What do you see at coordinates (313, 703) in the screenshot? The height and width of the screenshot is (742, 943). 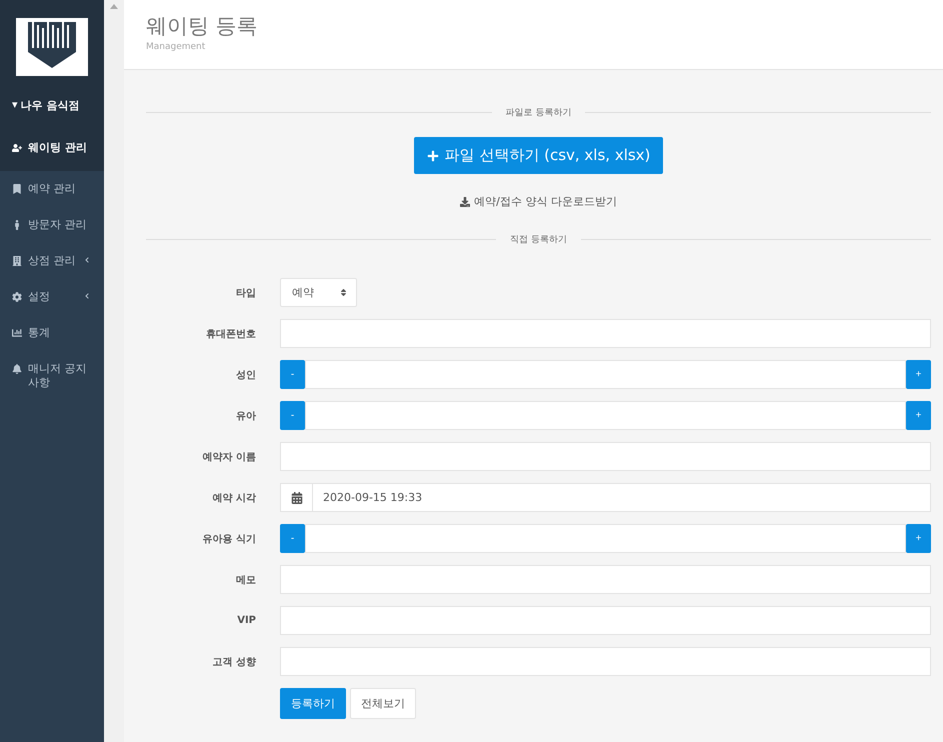 I see `submit-button: 등록하기` at bounding box center [313, 703].